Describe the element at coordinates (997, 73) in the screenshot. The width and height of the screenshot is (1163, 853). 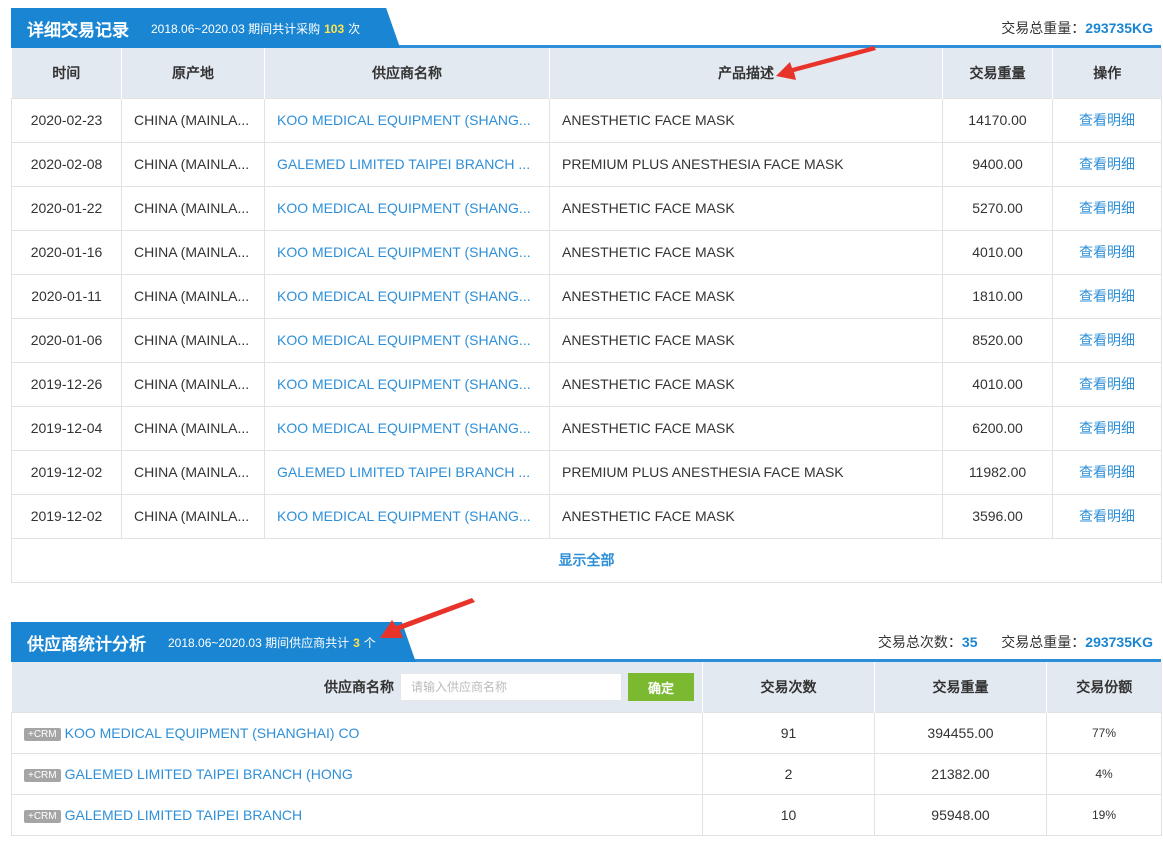
I see `col-weight: 交易重量` at that location.